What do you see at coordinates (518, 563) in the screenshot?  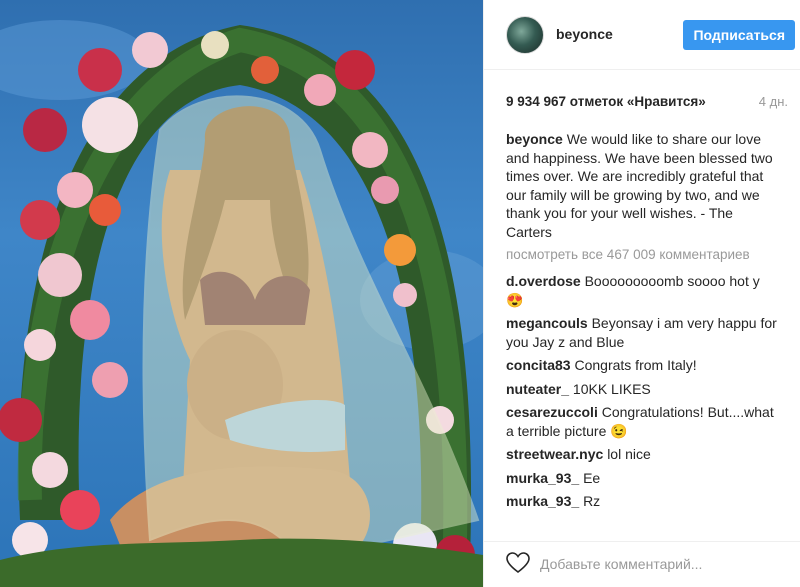 I see `heart-outline-icon` at bounding box center [518, 563].